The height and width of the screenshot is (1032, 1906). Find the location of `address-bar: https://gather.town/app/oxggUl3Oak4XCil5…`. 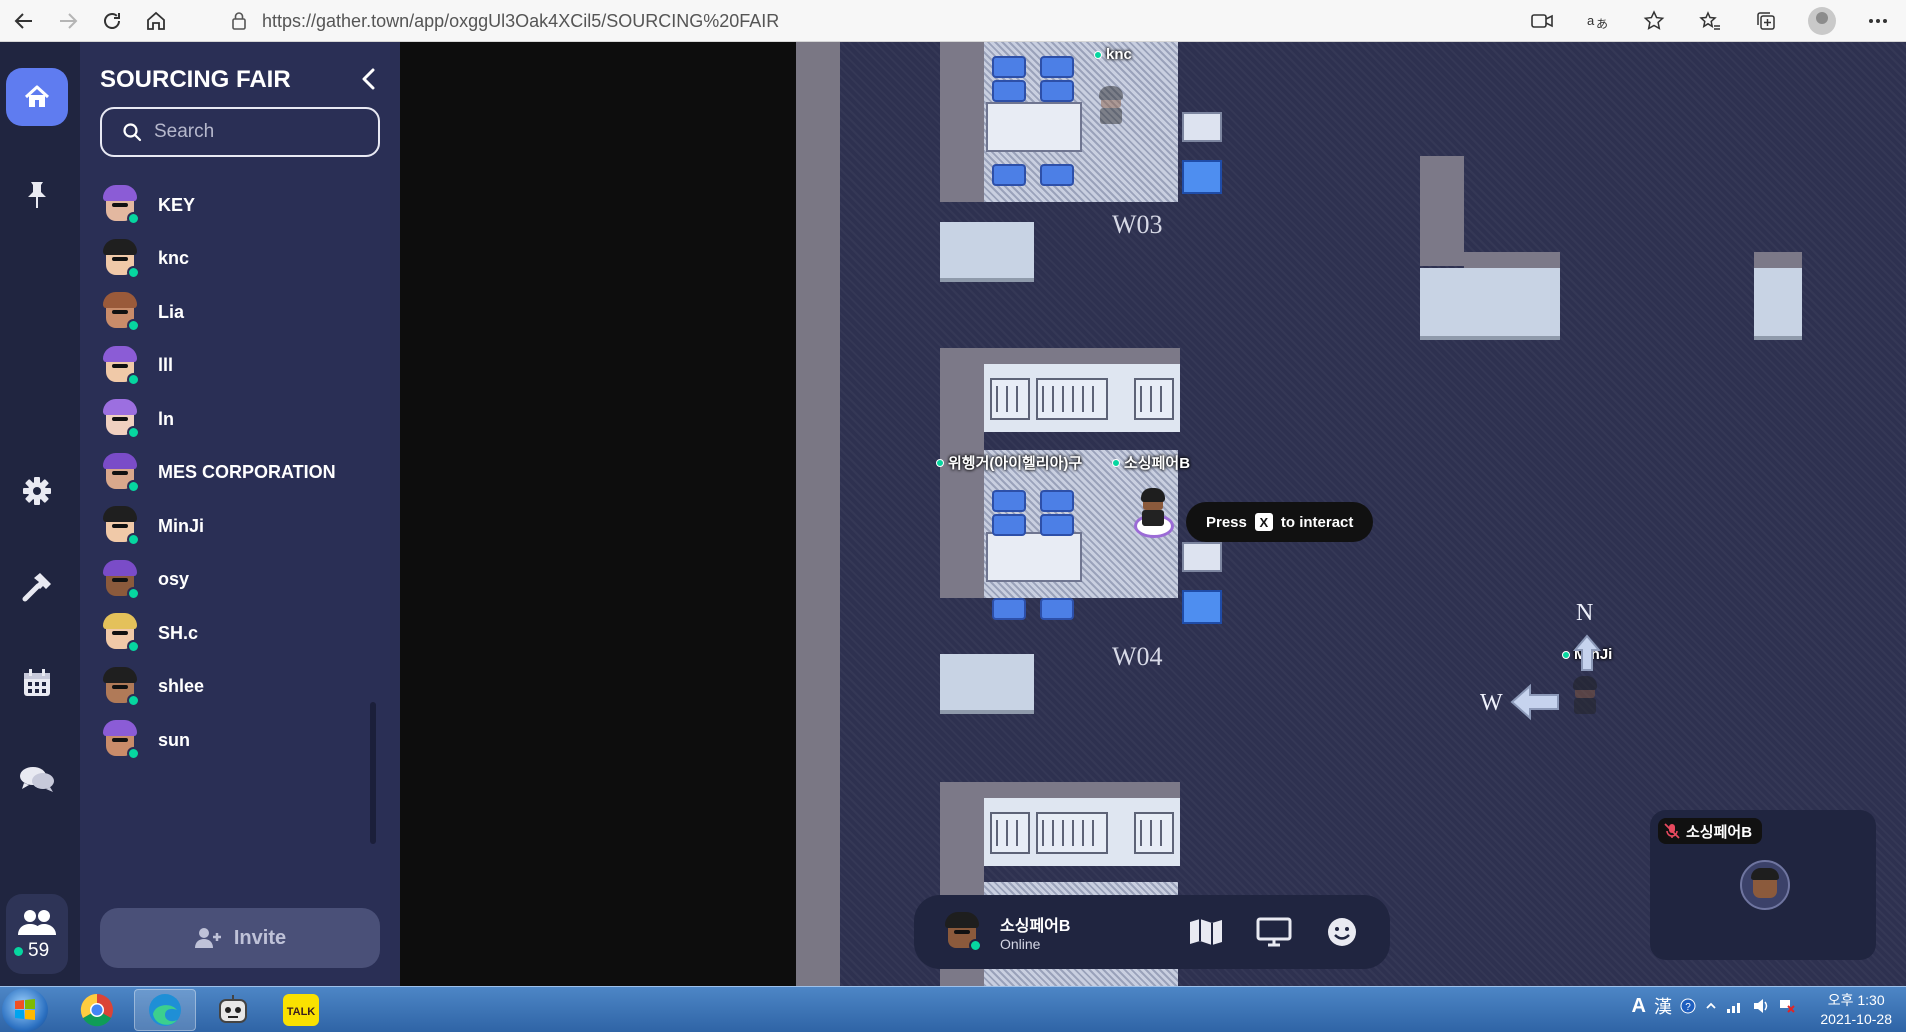

address-bar: https://gather.town/app/oxggUl3Oak4XCil5… is located at coordinates (724, 21).